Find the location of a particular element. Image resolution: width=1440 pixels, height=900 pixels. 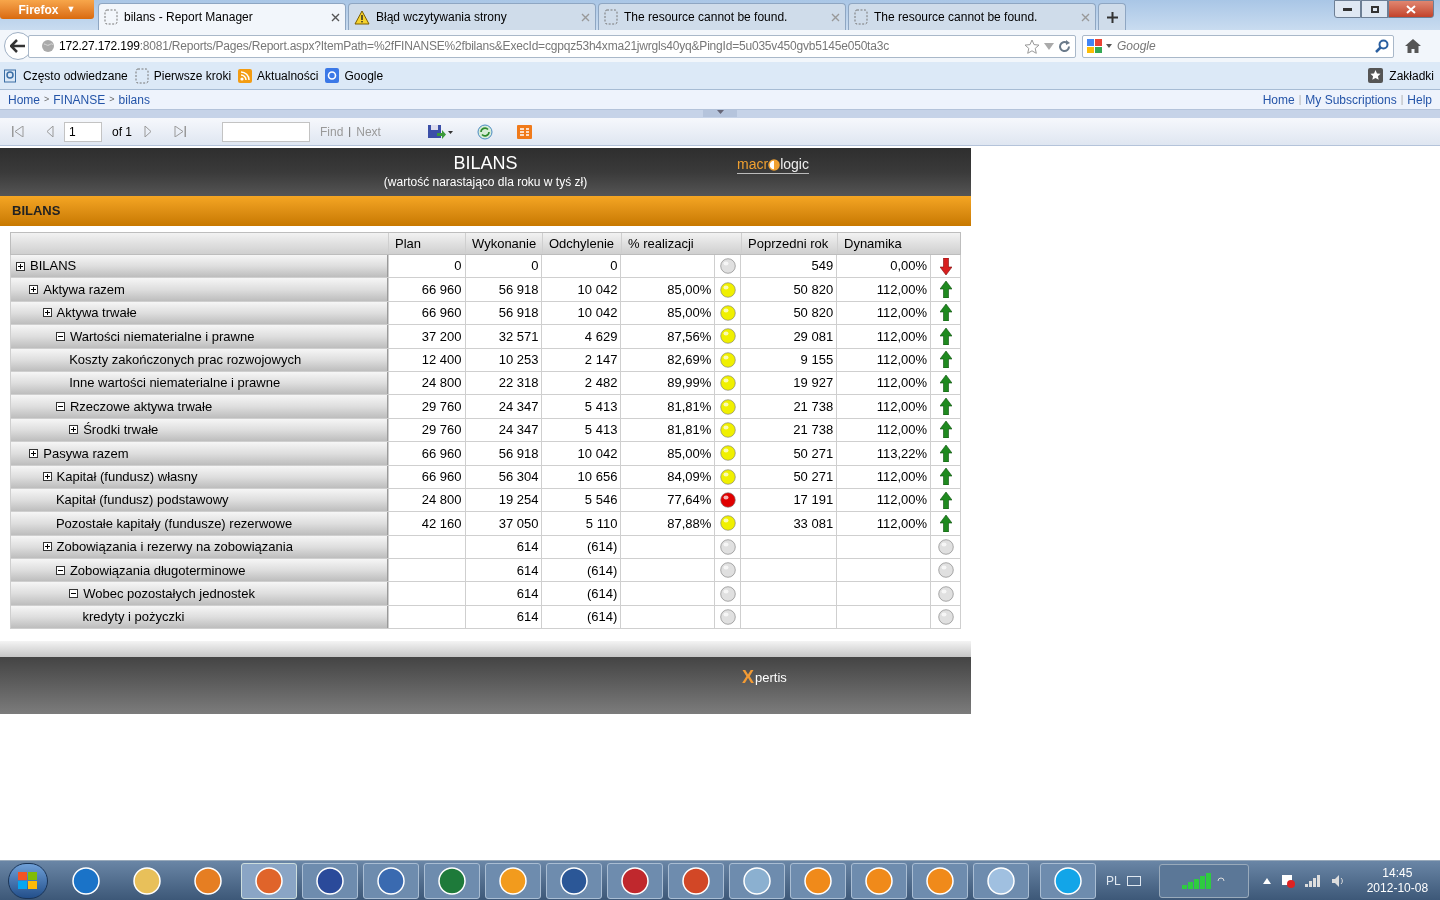

breadcrumb-link: FINANSE is located at coordinates (79, 99).